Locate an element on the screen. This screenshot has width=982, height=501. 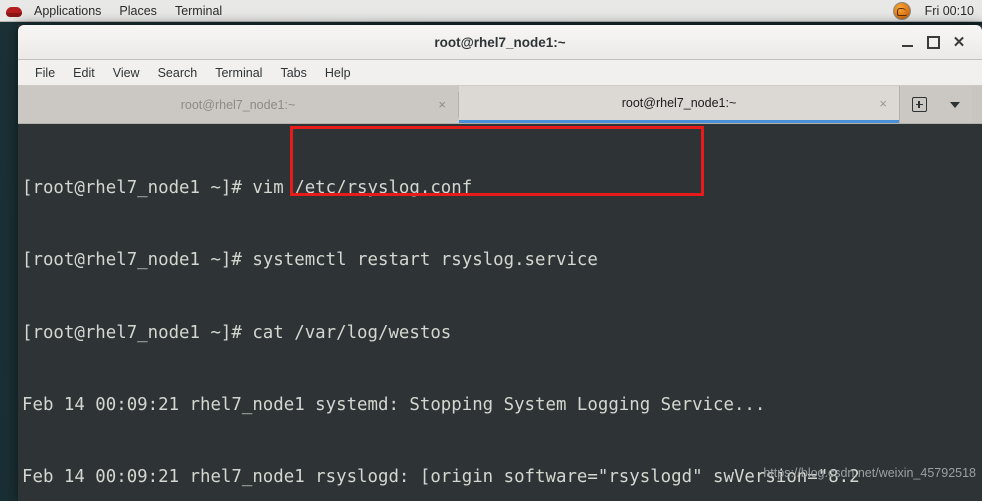
top-panel-left: Applications Places Terminal is located at coordinates (115, 10).